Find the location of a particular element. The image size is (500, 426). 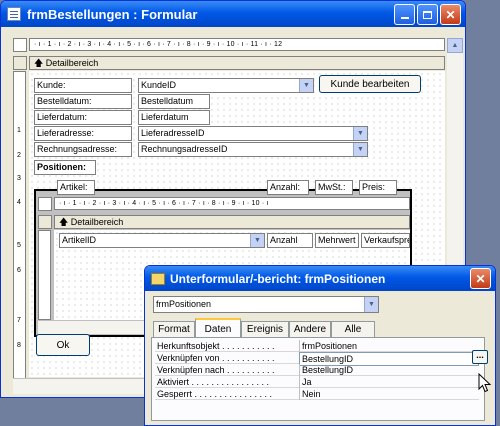

close-button: ✕ is located at coordinates (450, 14).